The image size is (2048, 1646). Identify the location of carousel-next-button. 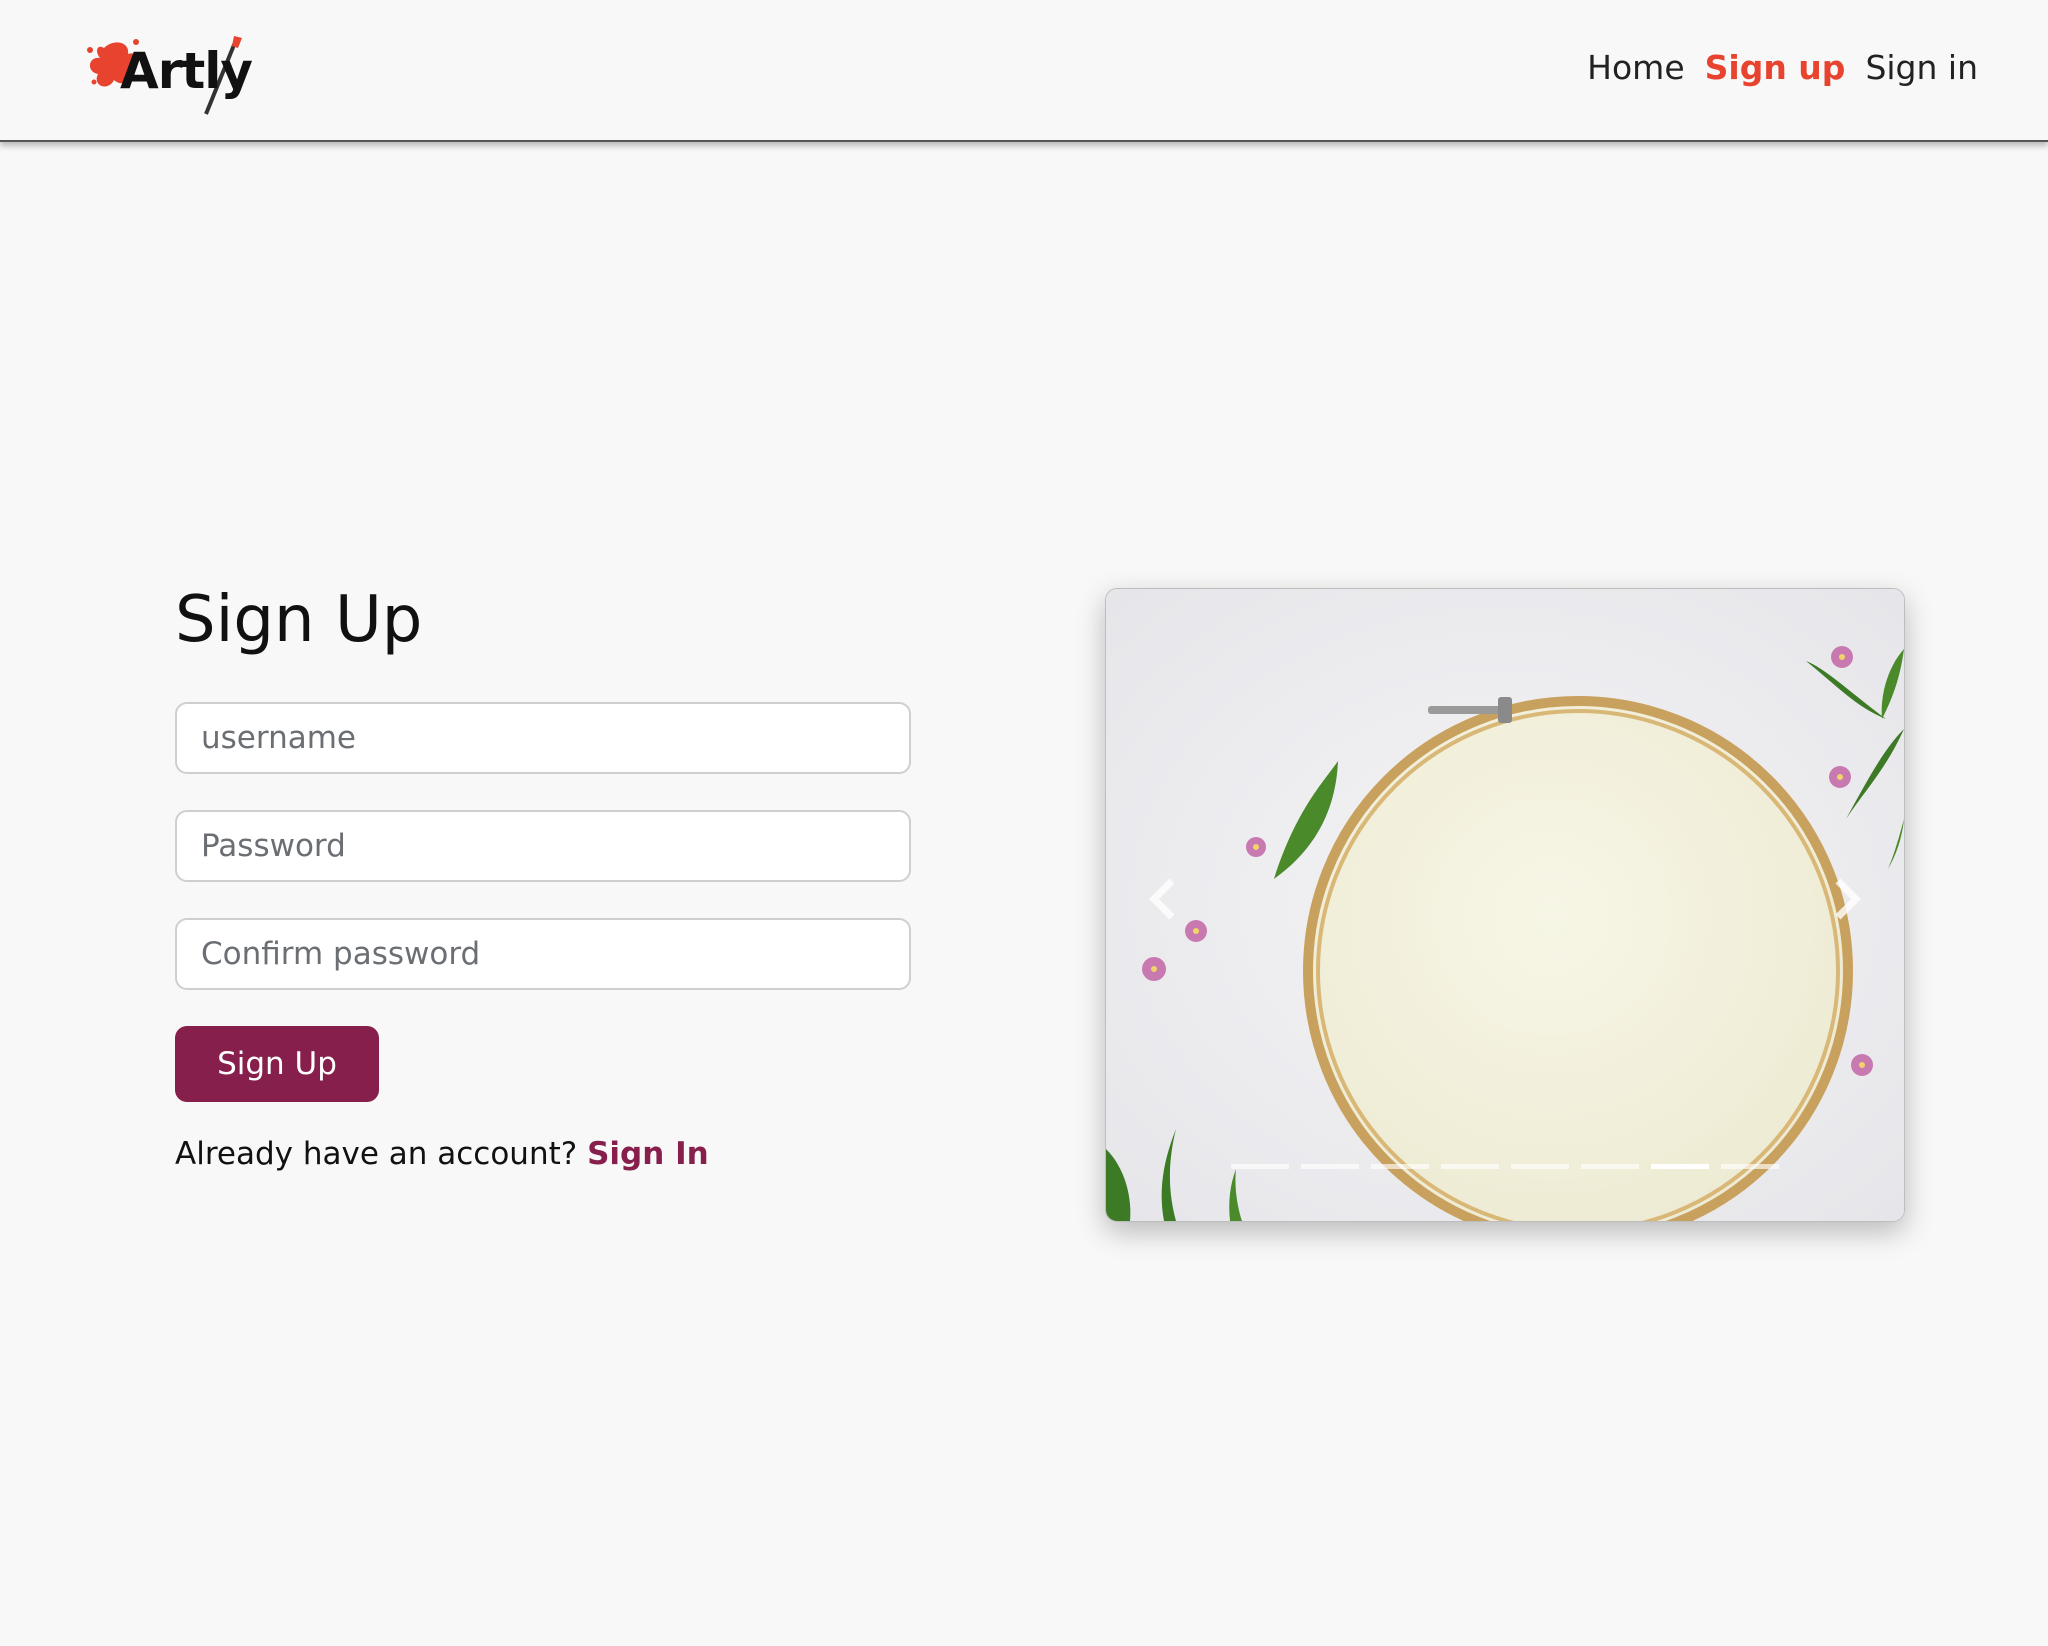
(1846, 899).